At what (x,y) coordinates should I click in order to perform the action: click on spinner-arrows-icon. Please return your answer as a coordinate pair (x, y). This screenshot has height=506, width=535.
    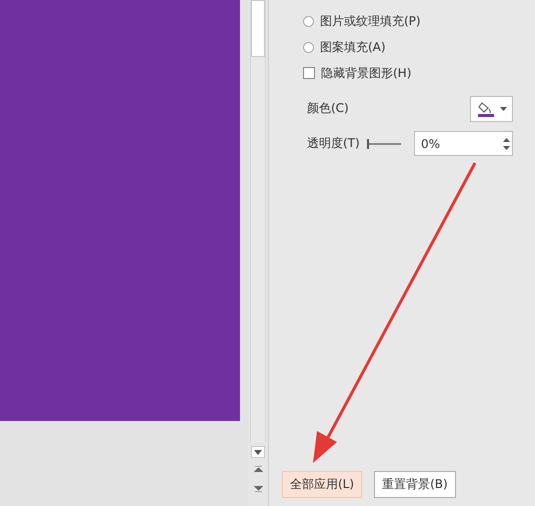
    Looking at the image, I should click on (506, 143).